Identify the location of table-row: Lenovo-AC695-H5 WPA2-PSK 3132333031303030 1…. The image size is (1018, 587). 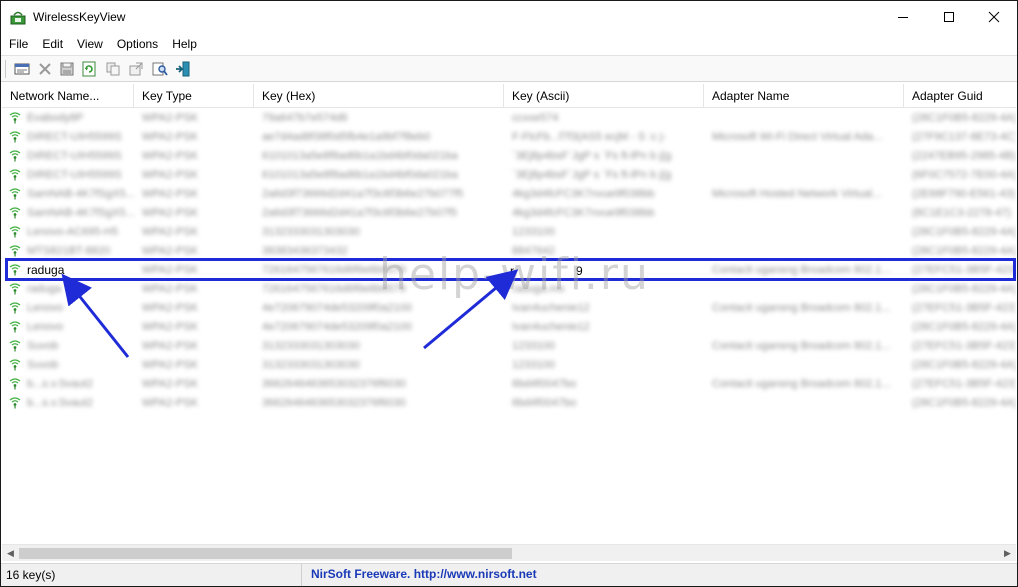
(509, 232).